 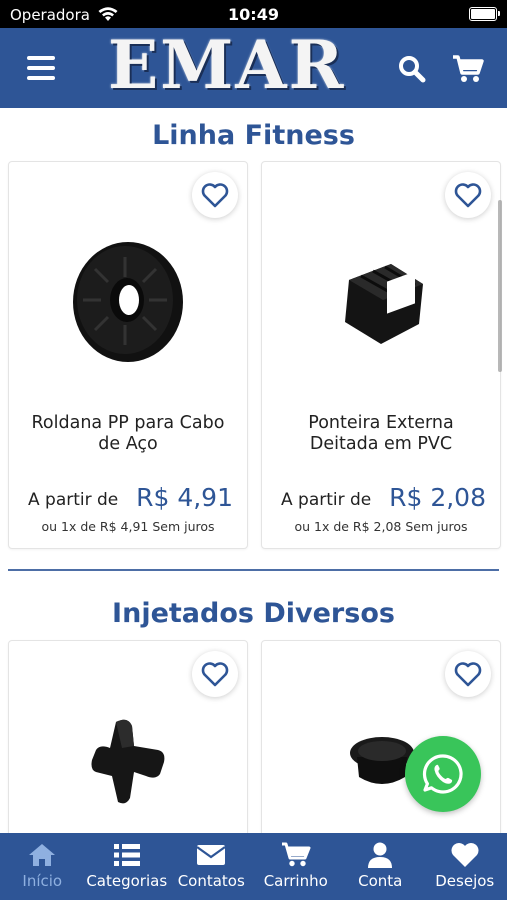 I want to click on product-name: Roldana PP para Cabo de Aço, so click(x=128, y=434).